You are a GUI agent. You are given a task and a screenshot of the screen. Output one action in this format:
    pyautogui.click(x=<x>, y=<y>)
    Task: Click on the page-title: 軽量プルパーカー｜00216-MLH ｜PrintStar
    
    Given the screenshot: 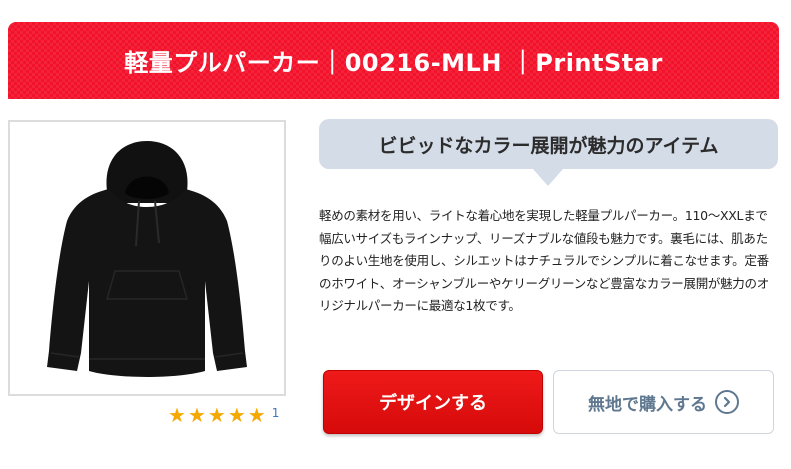 What is the action you would take?
    pyautogui.click(x=393, y=63)
    